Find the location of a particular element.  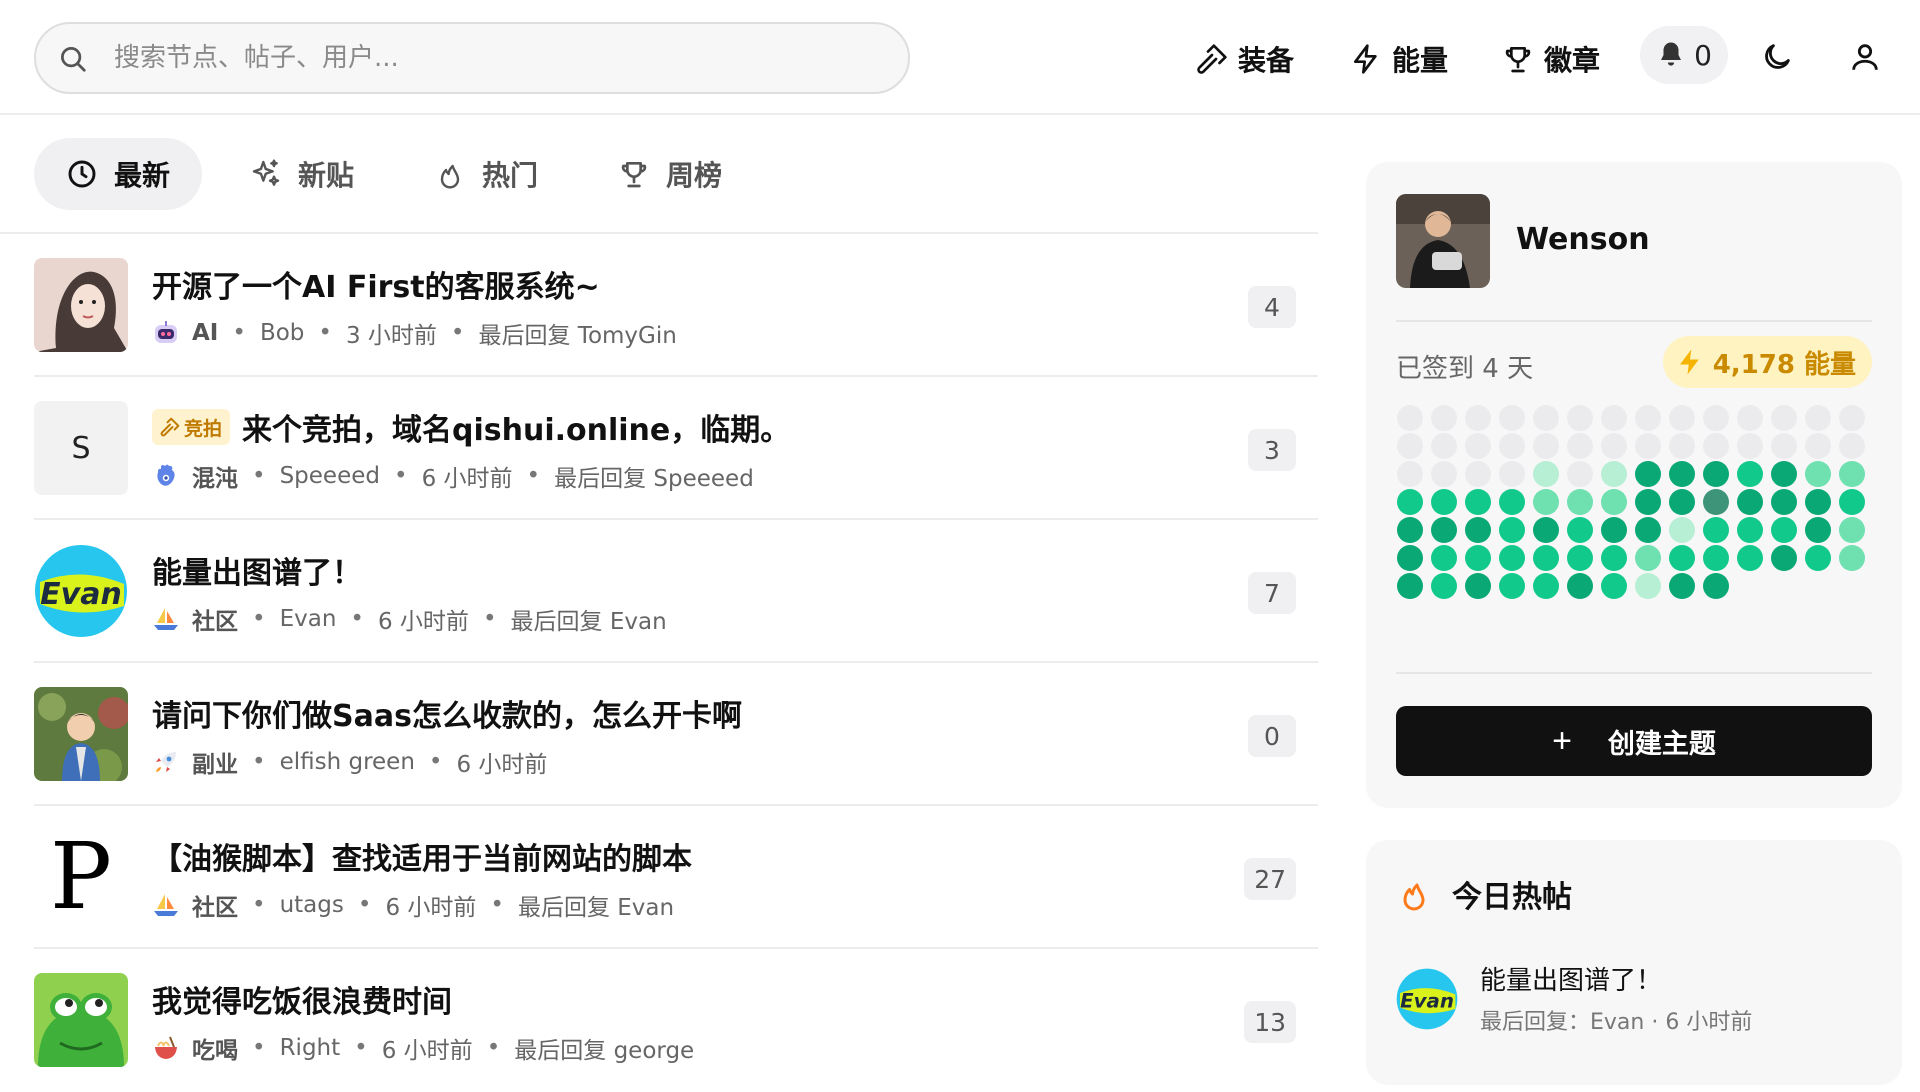

evan-logo-icon: Evan is located at coordinates (81, 591).